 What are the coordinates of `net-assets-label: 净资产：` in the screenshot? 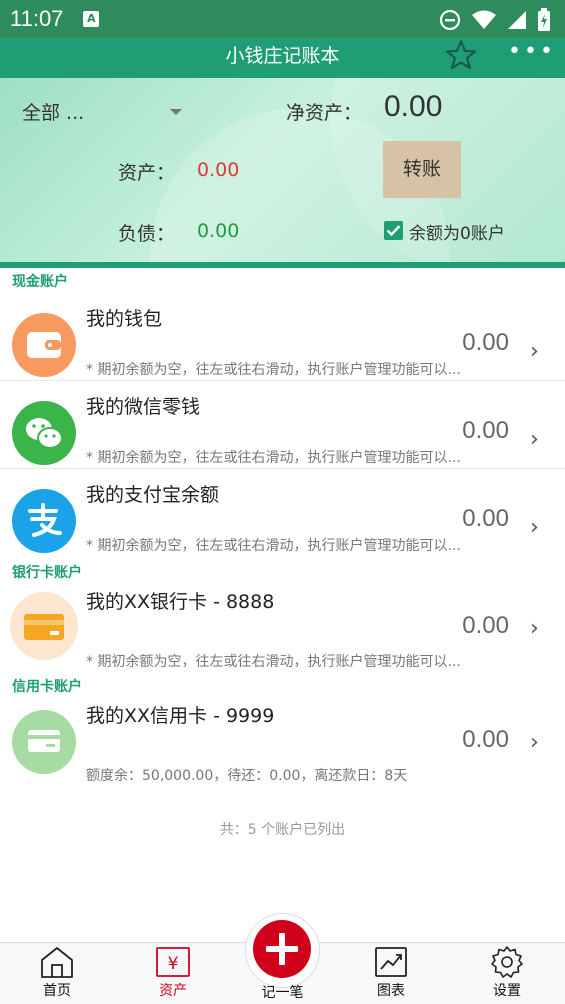 It's located at (324, 113).